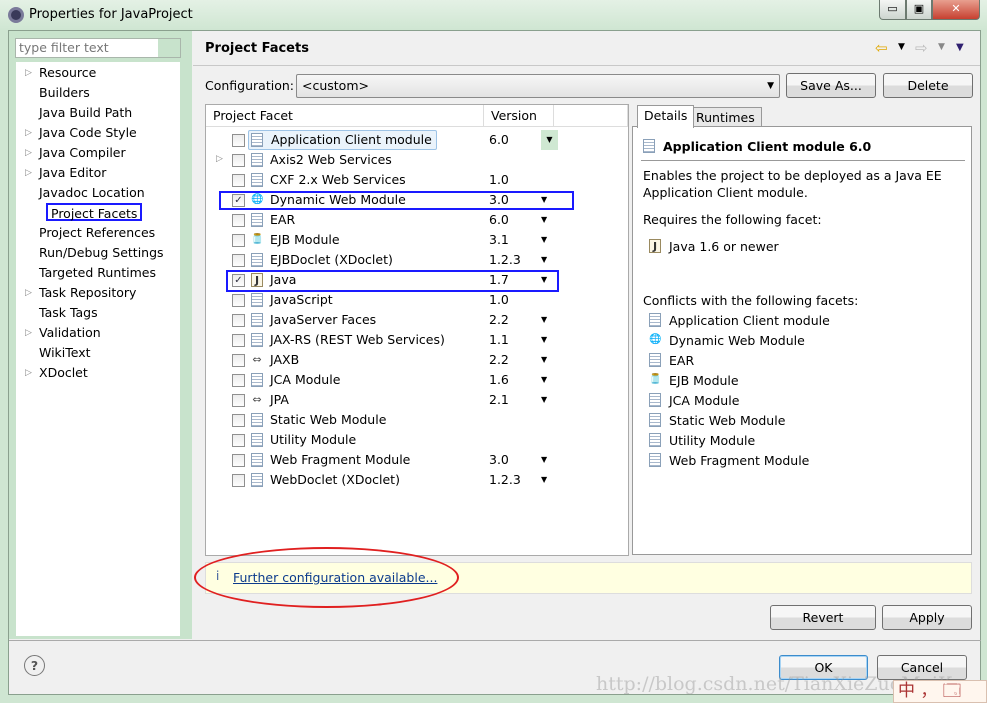 The image size is (987, 703). What do you see at coordinates (169, 48) in the screenshot?
I see `clear-filter-icon` at bounding box center [169, 48].